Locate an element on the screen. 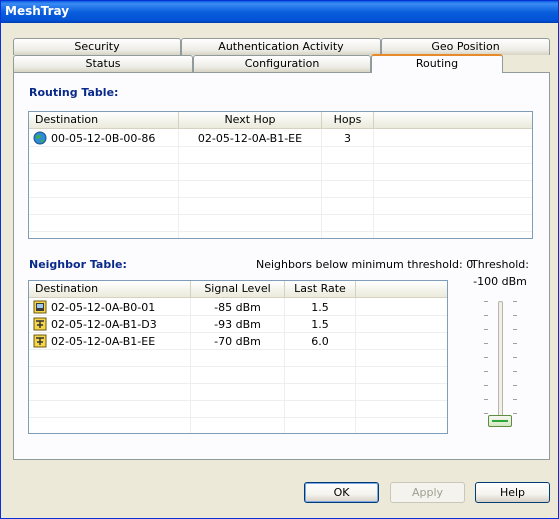 The width and height of the screenshot is (559, 519). column-signal-level: Signal Level is located at coordinates (238, 289).